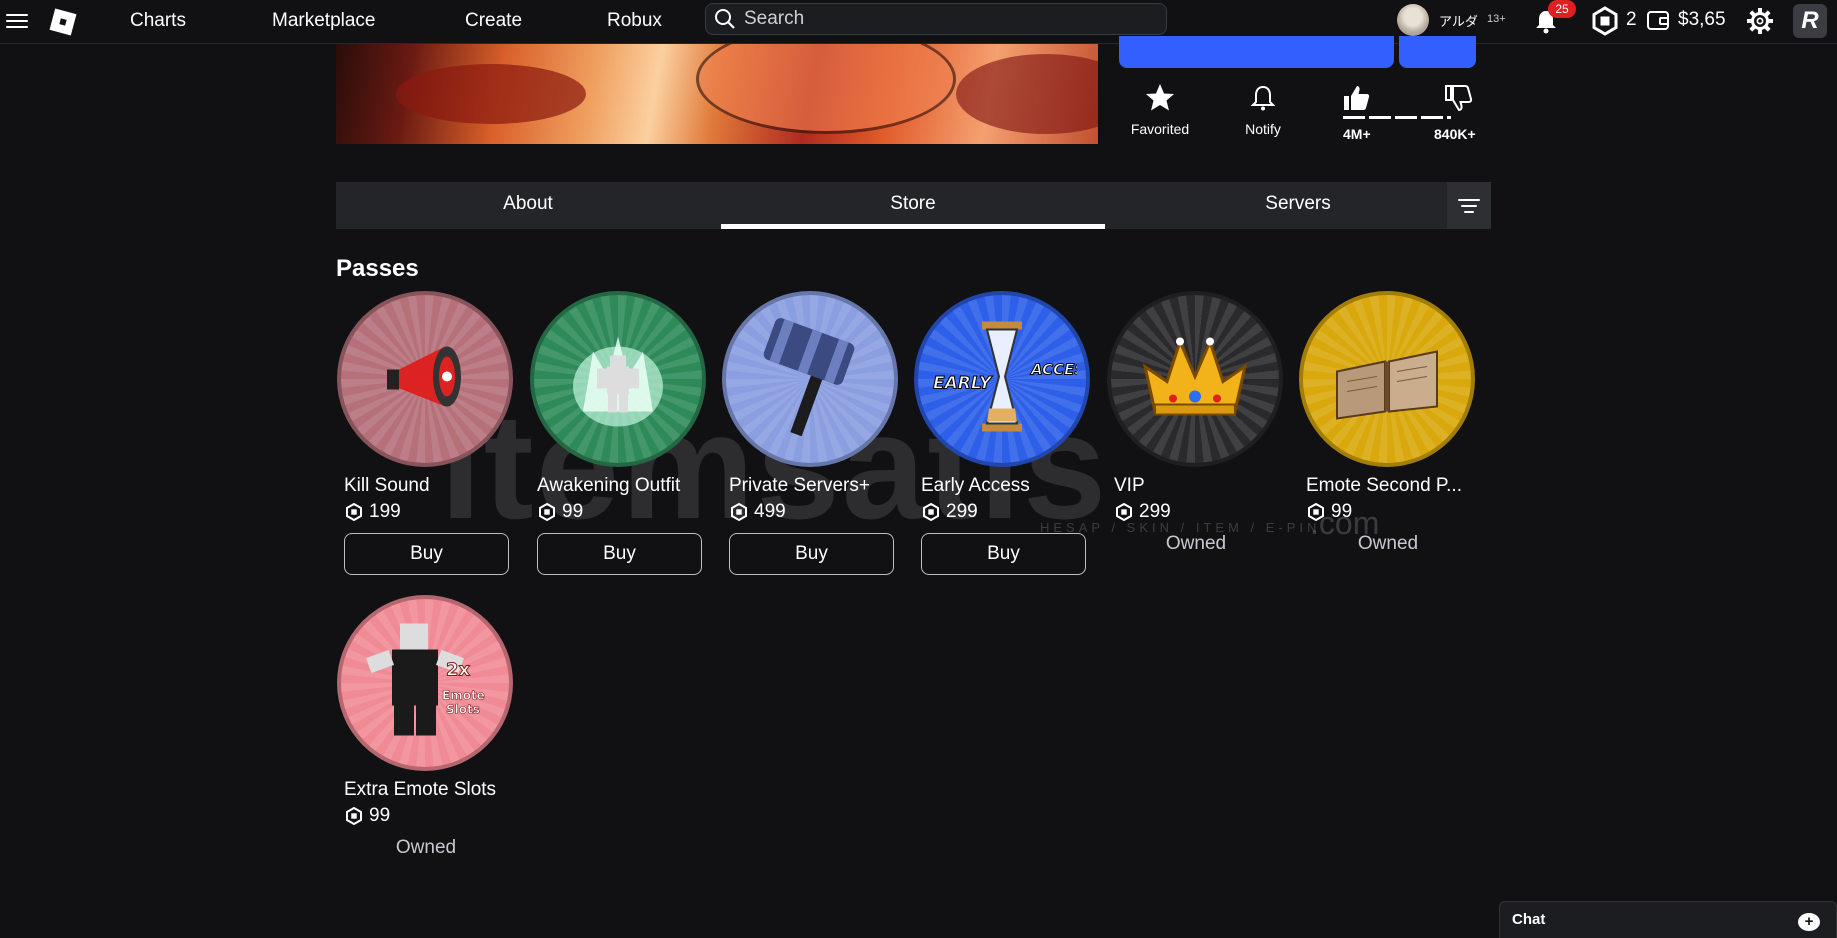  Describe the element at coordinates (1356, 98) in the screenshot. I see `thumbs-up-icon` at that location.